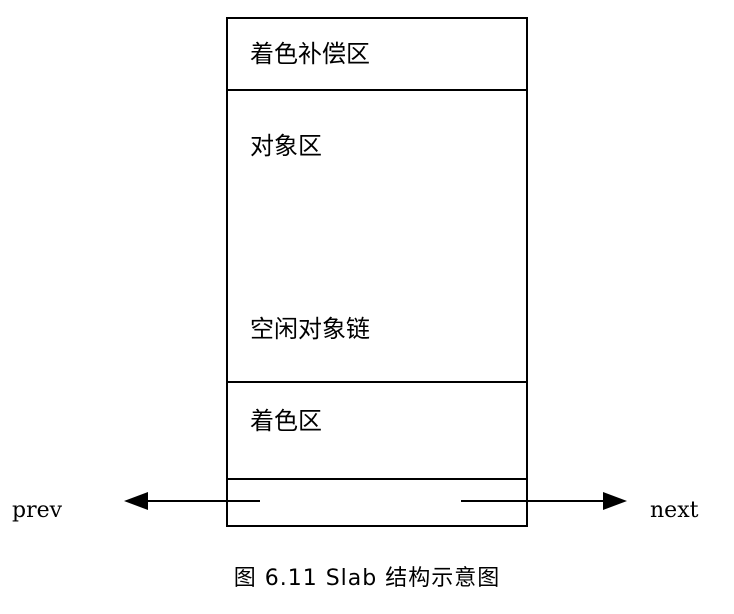 Image resolution: width=734 pixels, height=614 pixels. Describe the element at coordinates (310, 54) in the screenshot. I see `coloring-compensation-area-label: 着色补偿区` at that location.